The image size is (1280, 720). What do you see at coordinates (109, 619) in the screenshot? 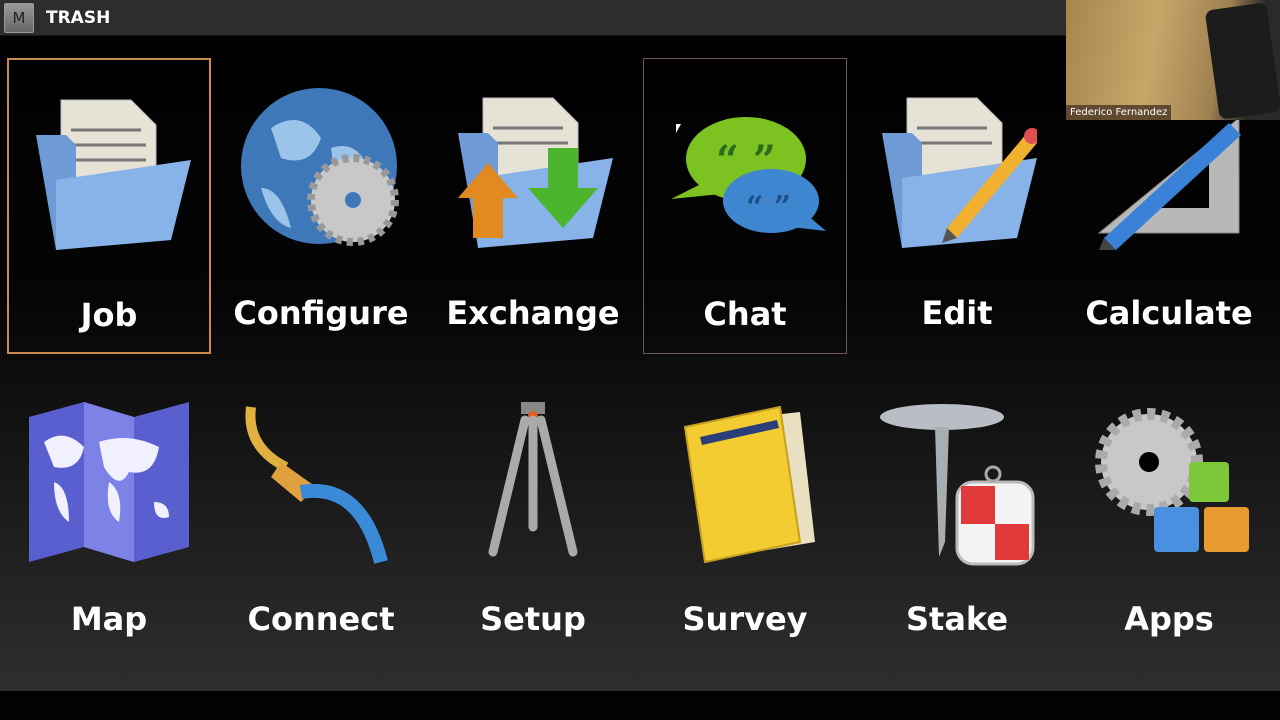
I see `tile-label: Map` at bounding box center [109, 619].